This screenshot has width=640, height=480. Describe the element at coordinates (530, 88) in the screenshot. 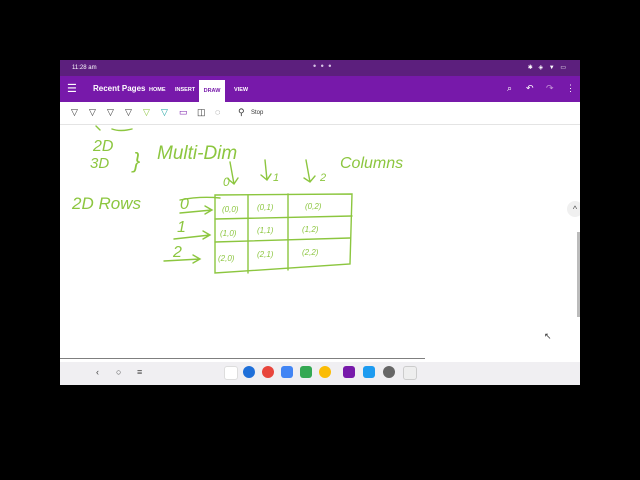

I see `undo-icon: ↶` at that location.